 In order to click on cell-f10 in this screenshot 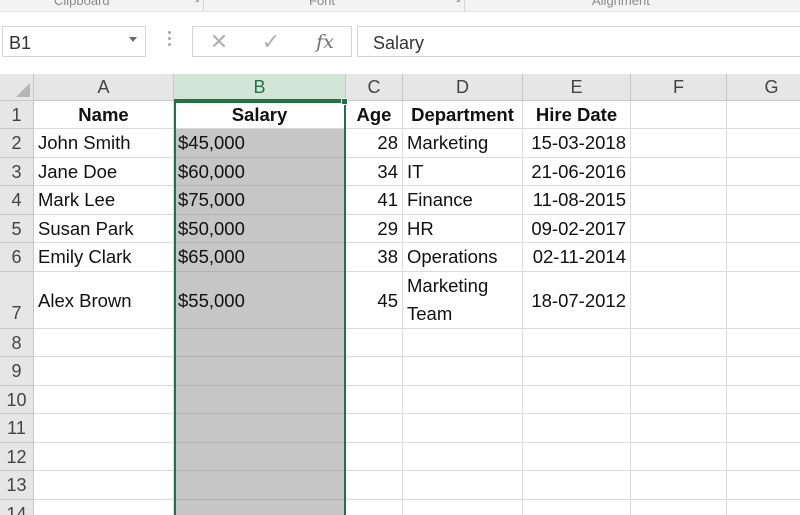, I will do `click(679, 400)`.